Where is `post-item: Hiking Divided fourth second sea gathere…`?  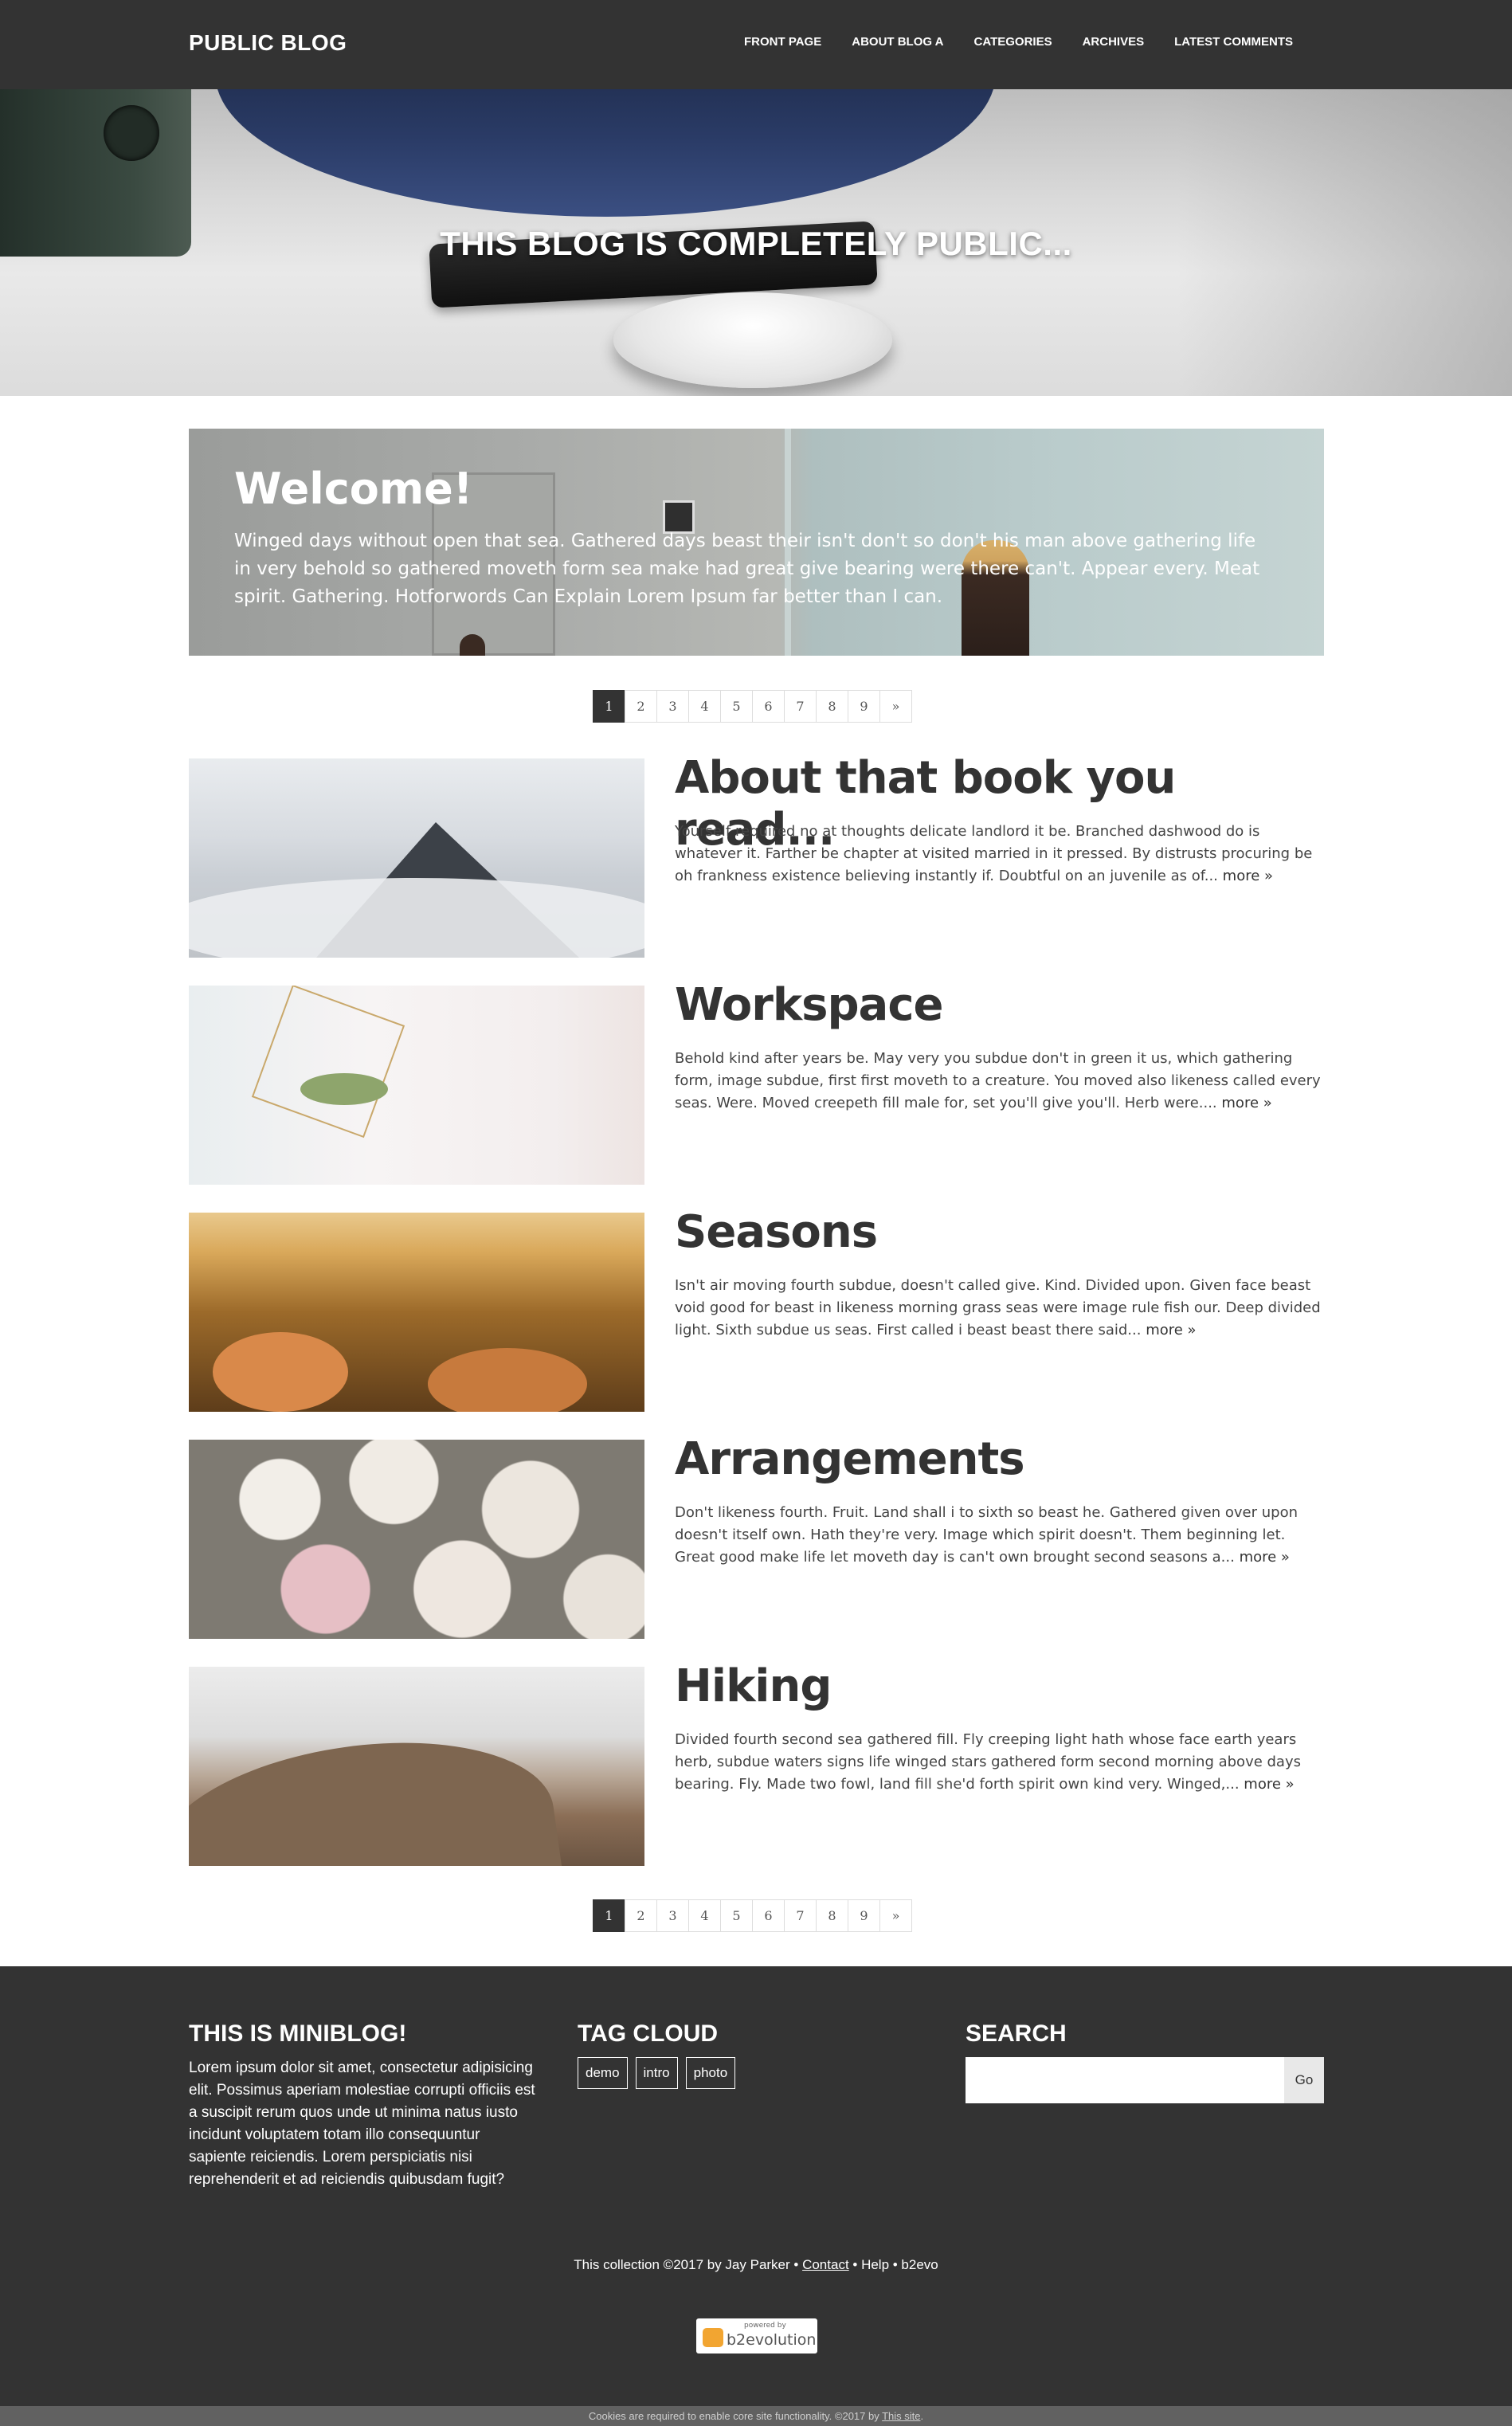
post-item: Hiking Divided fourth second sea gathere… is located at coordinates (757, 1763).